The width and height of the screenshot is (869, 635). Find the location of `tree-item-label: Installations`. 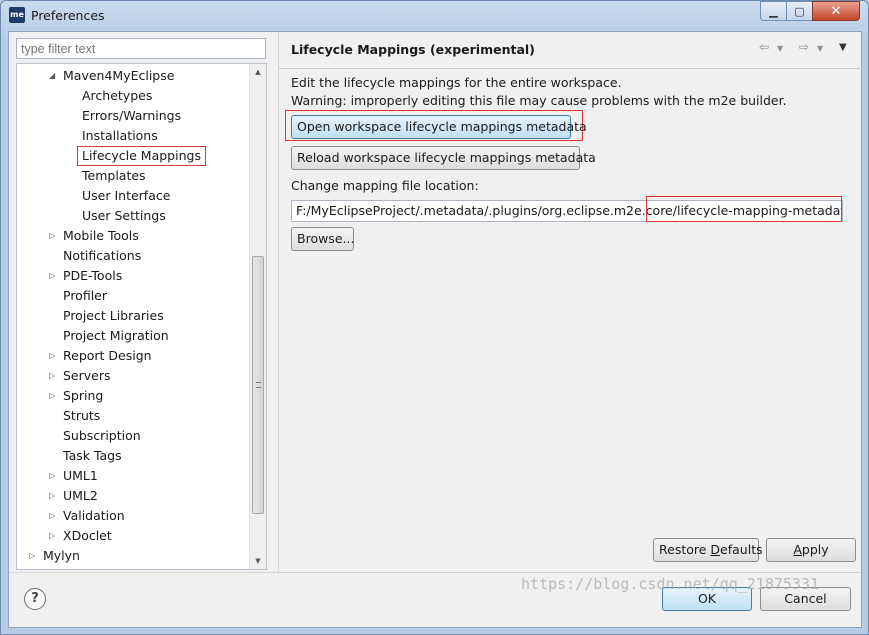

tree-item-label: Installations is located at coordinates (120, 135).